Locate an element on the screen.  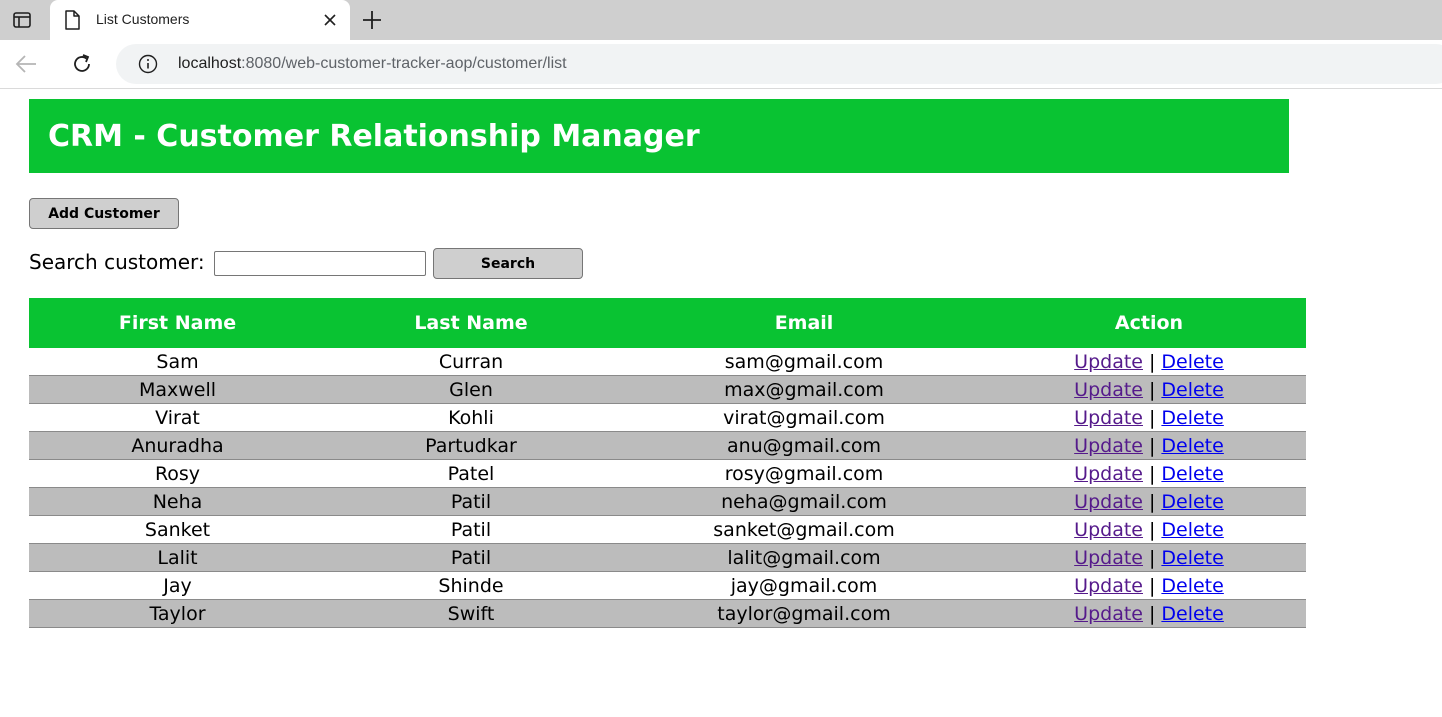
cell-last-name: Swift is located at coordinates (471, 613).